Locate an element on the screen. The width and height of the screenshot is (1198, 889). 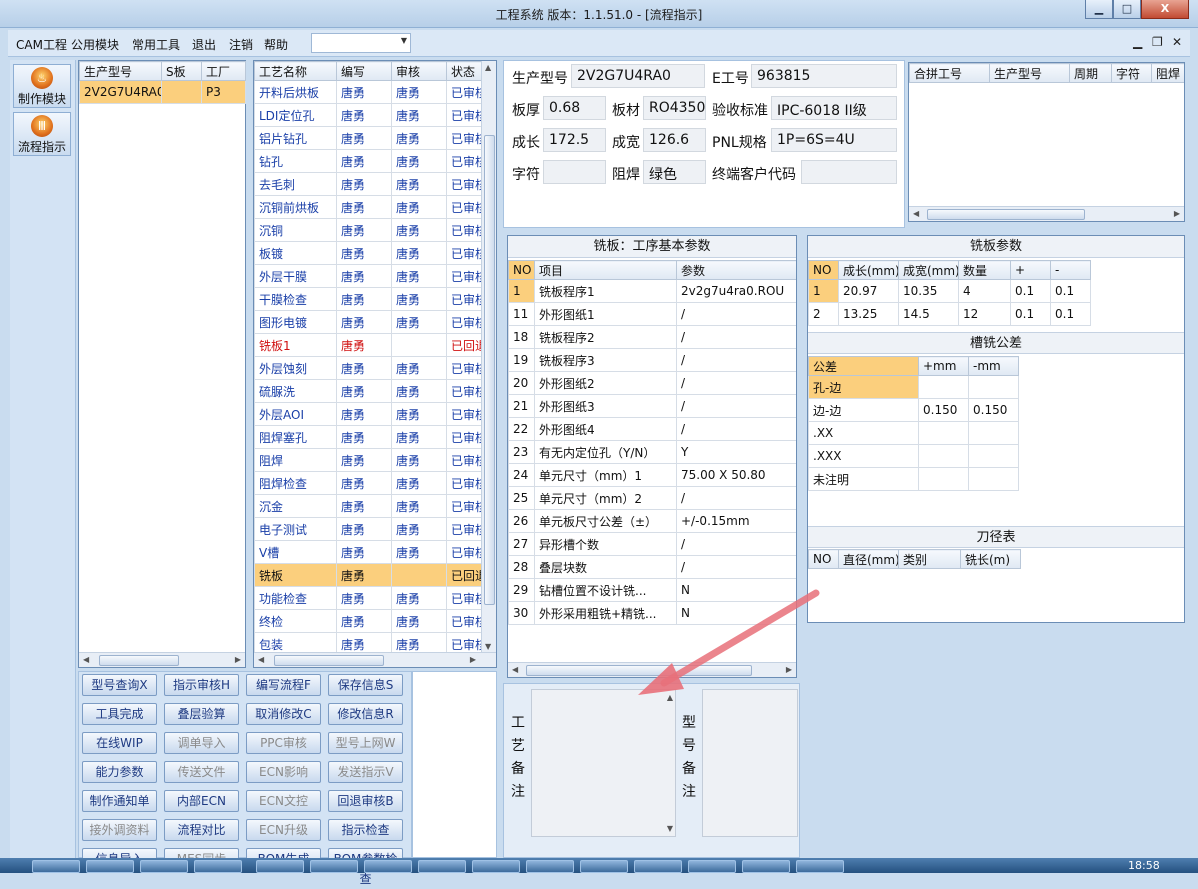
menu-public: 公用模块 is located at coordinates (95, 44).